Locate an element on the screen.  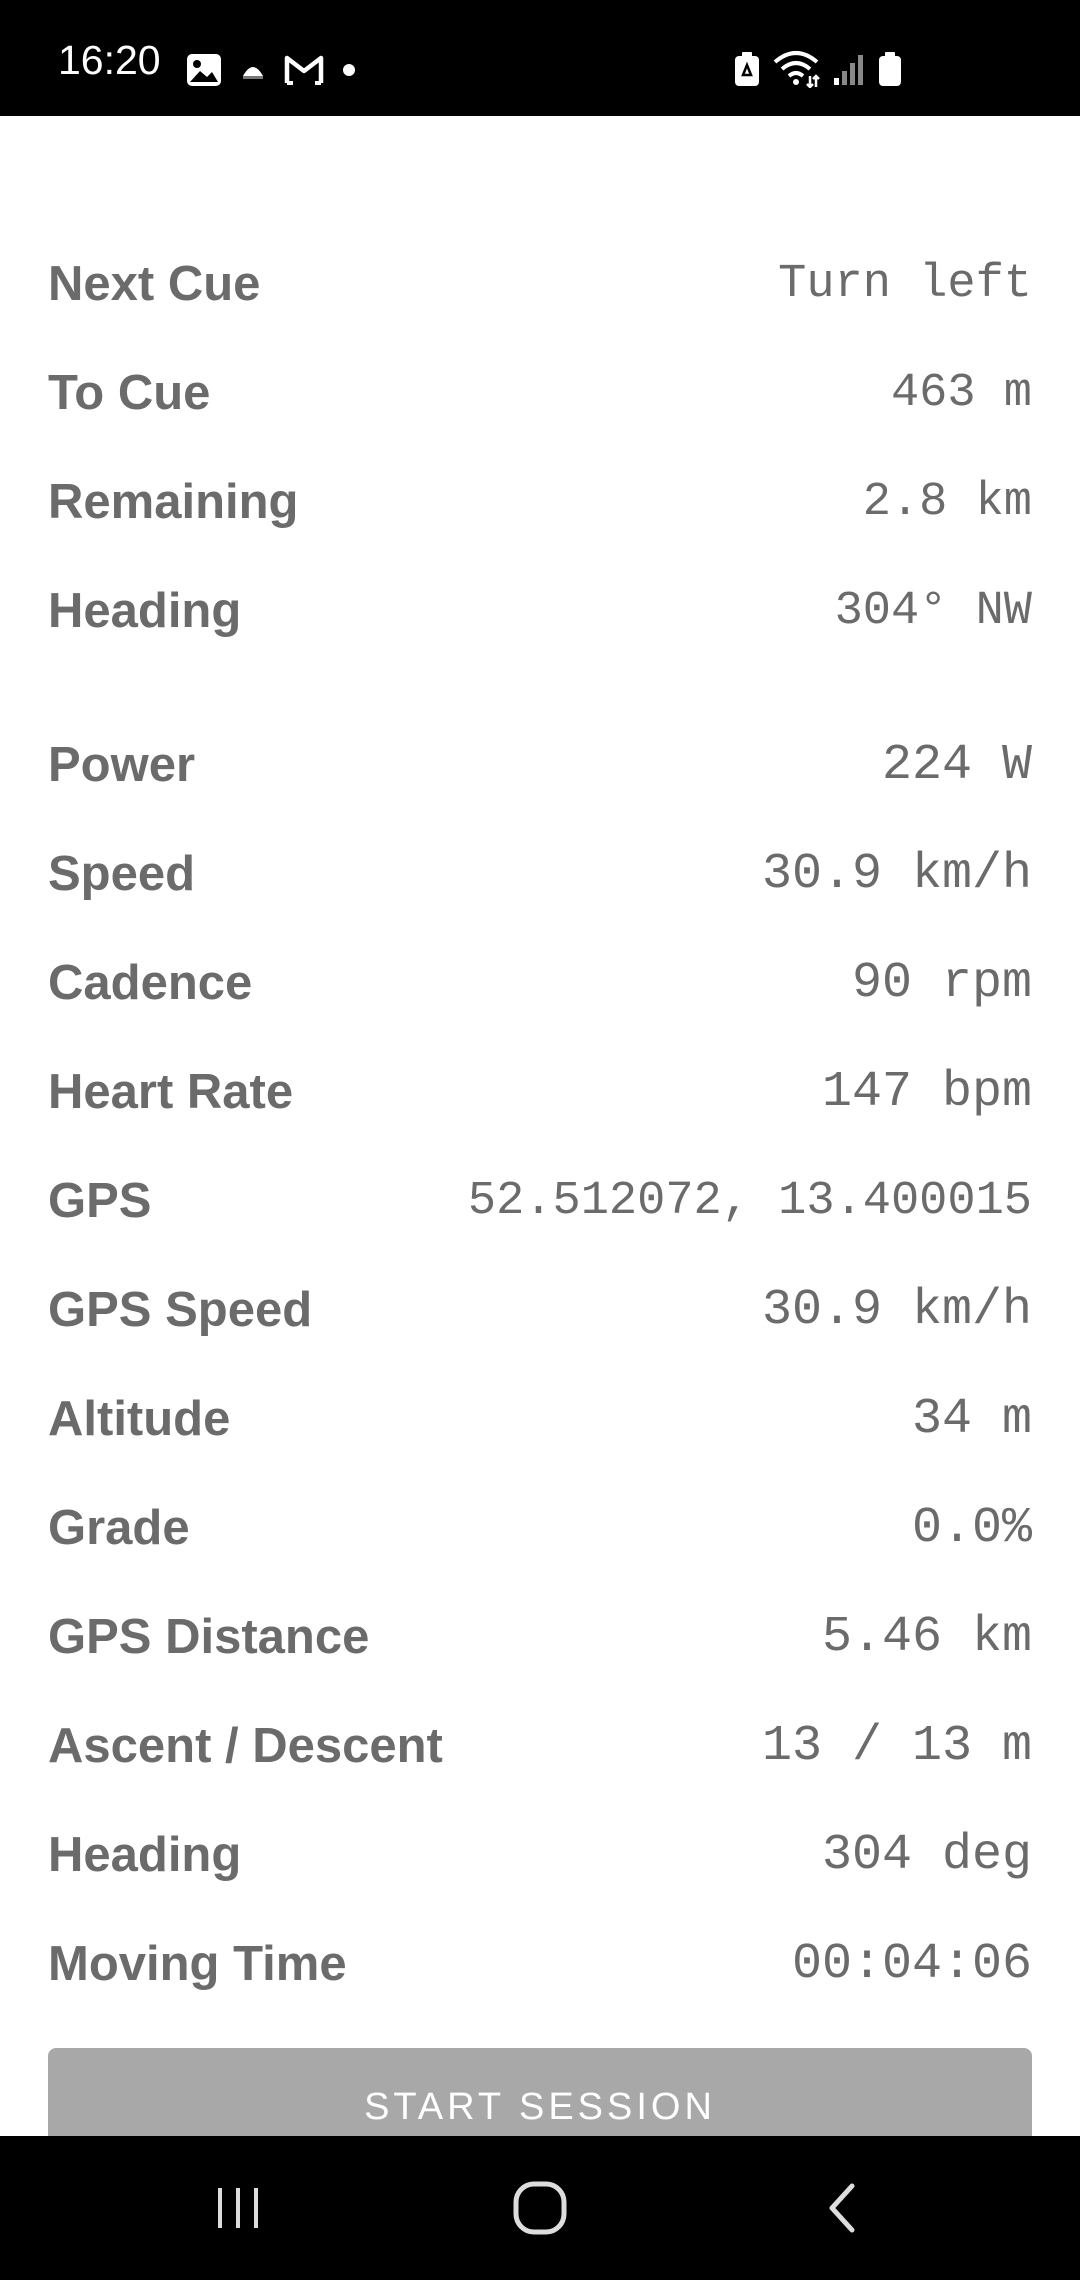
row-label: GPS Distance is located at coordinates (209, 1637).